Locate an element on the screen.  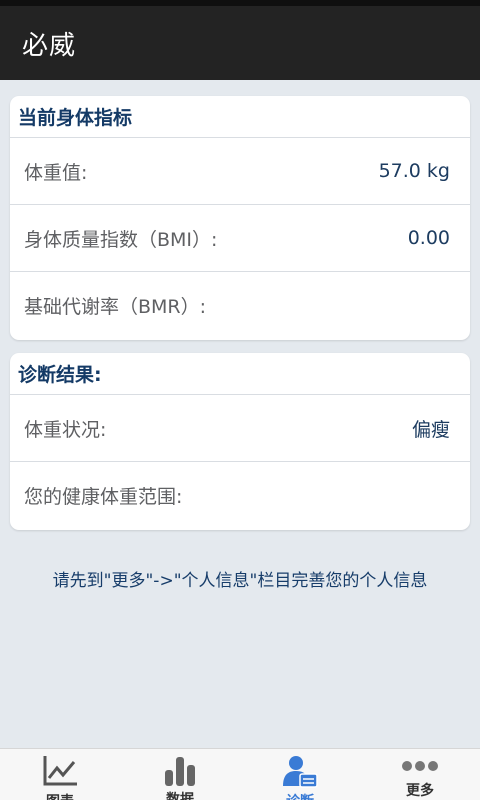
line-chart-icon is located at coordinates (60, 771).